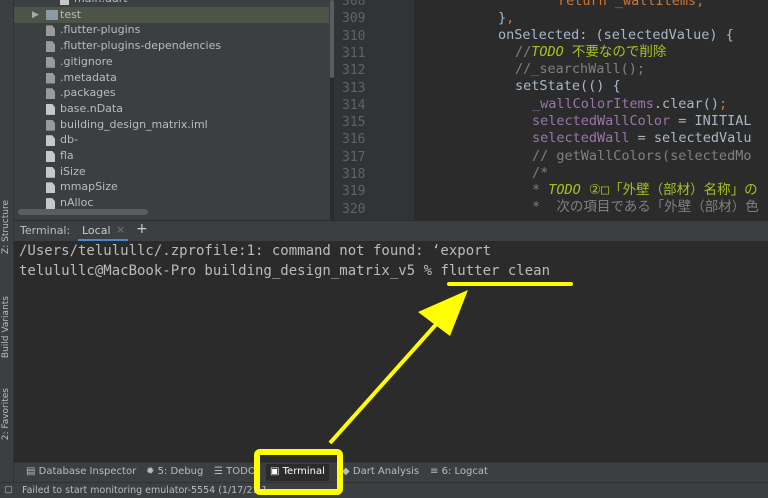 Image resolution: width=768 pixels, height=498 pixels. I want to click on code-line: setState(() {, so click(568, 86).